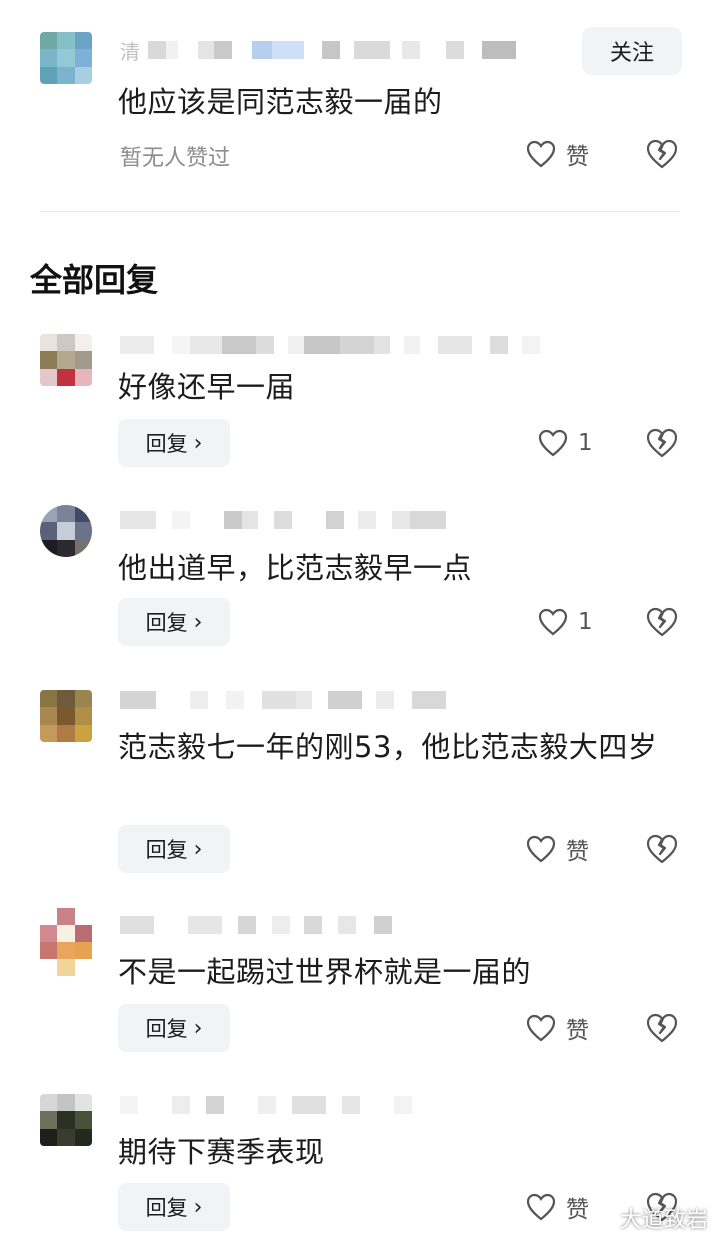 The width and height of the screenshot is (720, 1246). I want to click on reply-text: 范志毅七一年的刚53，他比范志毅大四岁, so click(388, 747).